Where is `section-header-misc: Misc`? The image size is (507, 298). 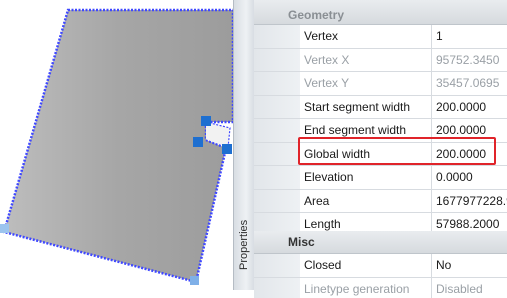 section-header-misc: Misc is located at coordinates (380, 242).